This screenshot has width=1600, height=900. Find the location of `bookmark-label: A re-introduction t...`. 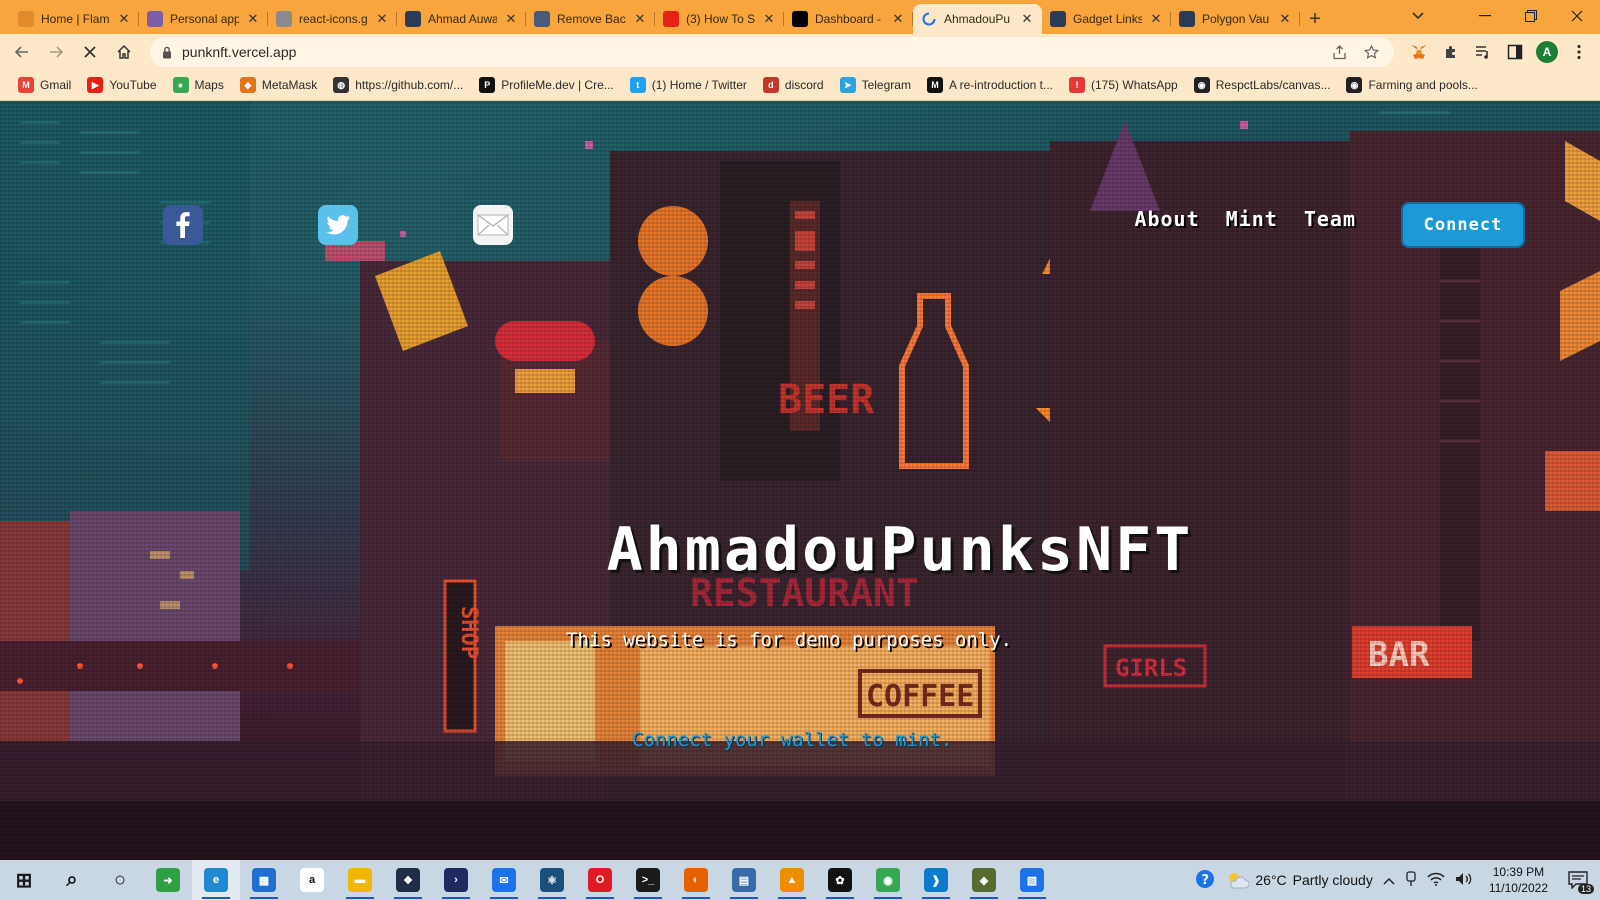

bookmark-label: A re-introduction t... is located at coordinates (1001, 85).